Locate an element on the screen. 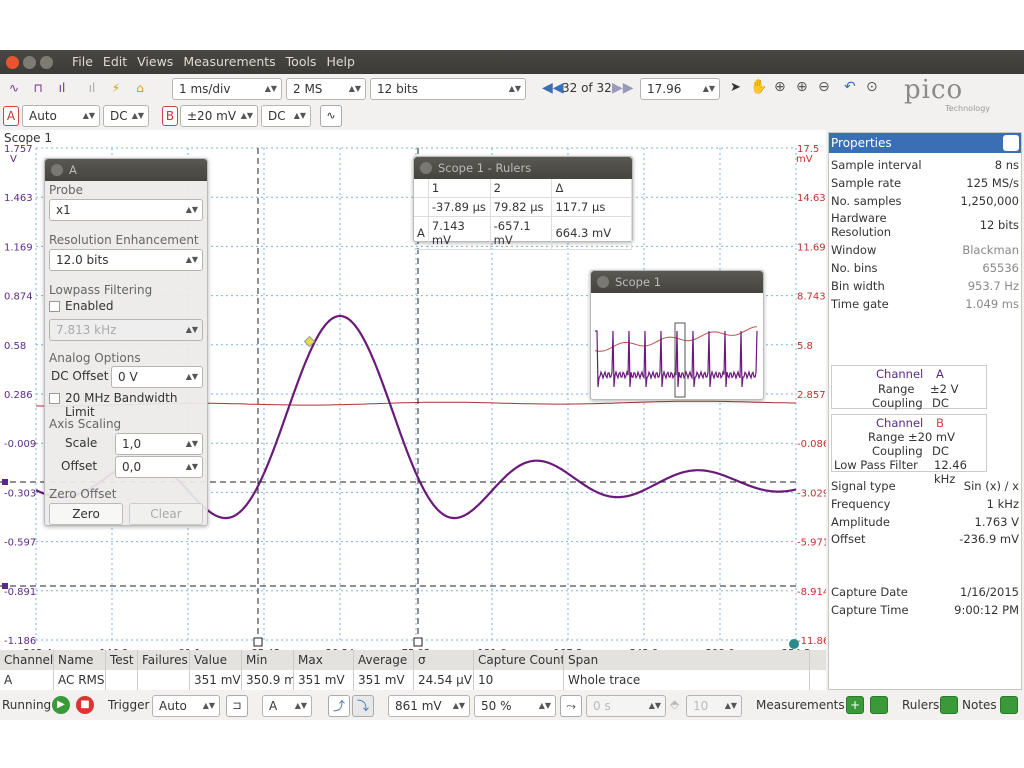 This screenshot has width=1024, height=768. scope-mode-icon: ∿ is located at coordinates (14, 88).